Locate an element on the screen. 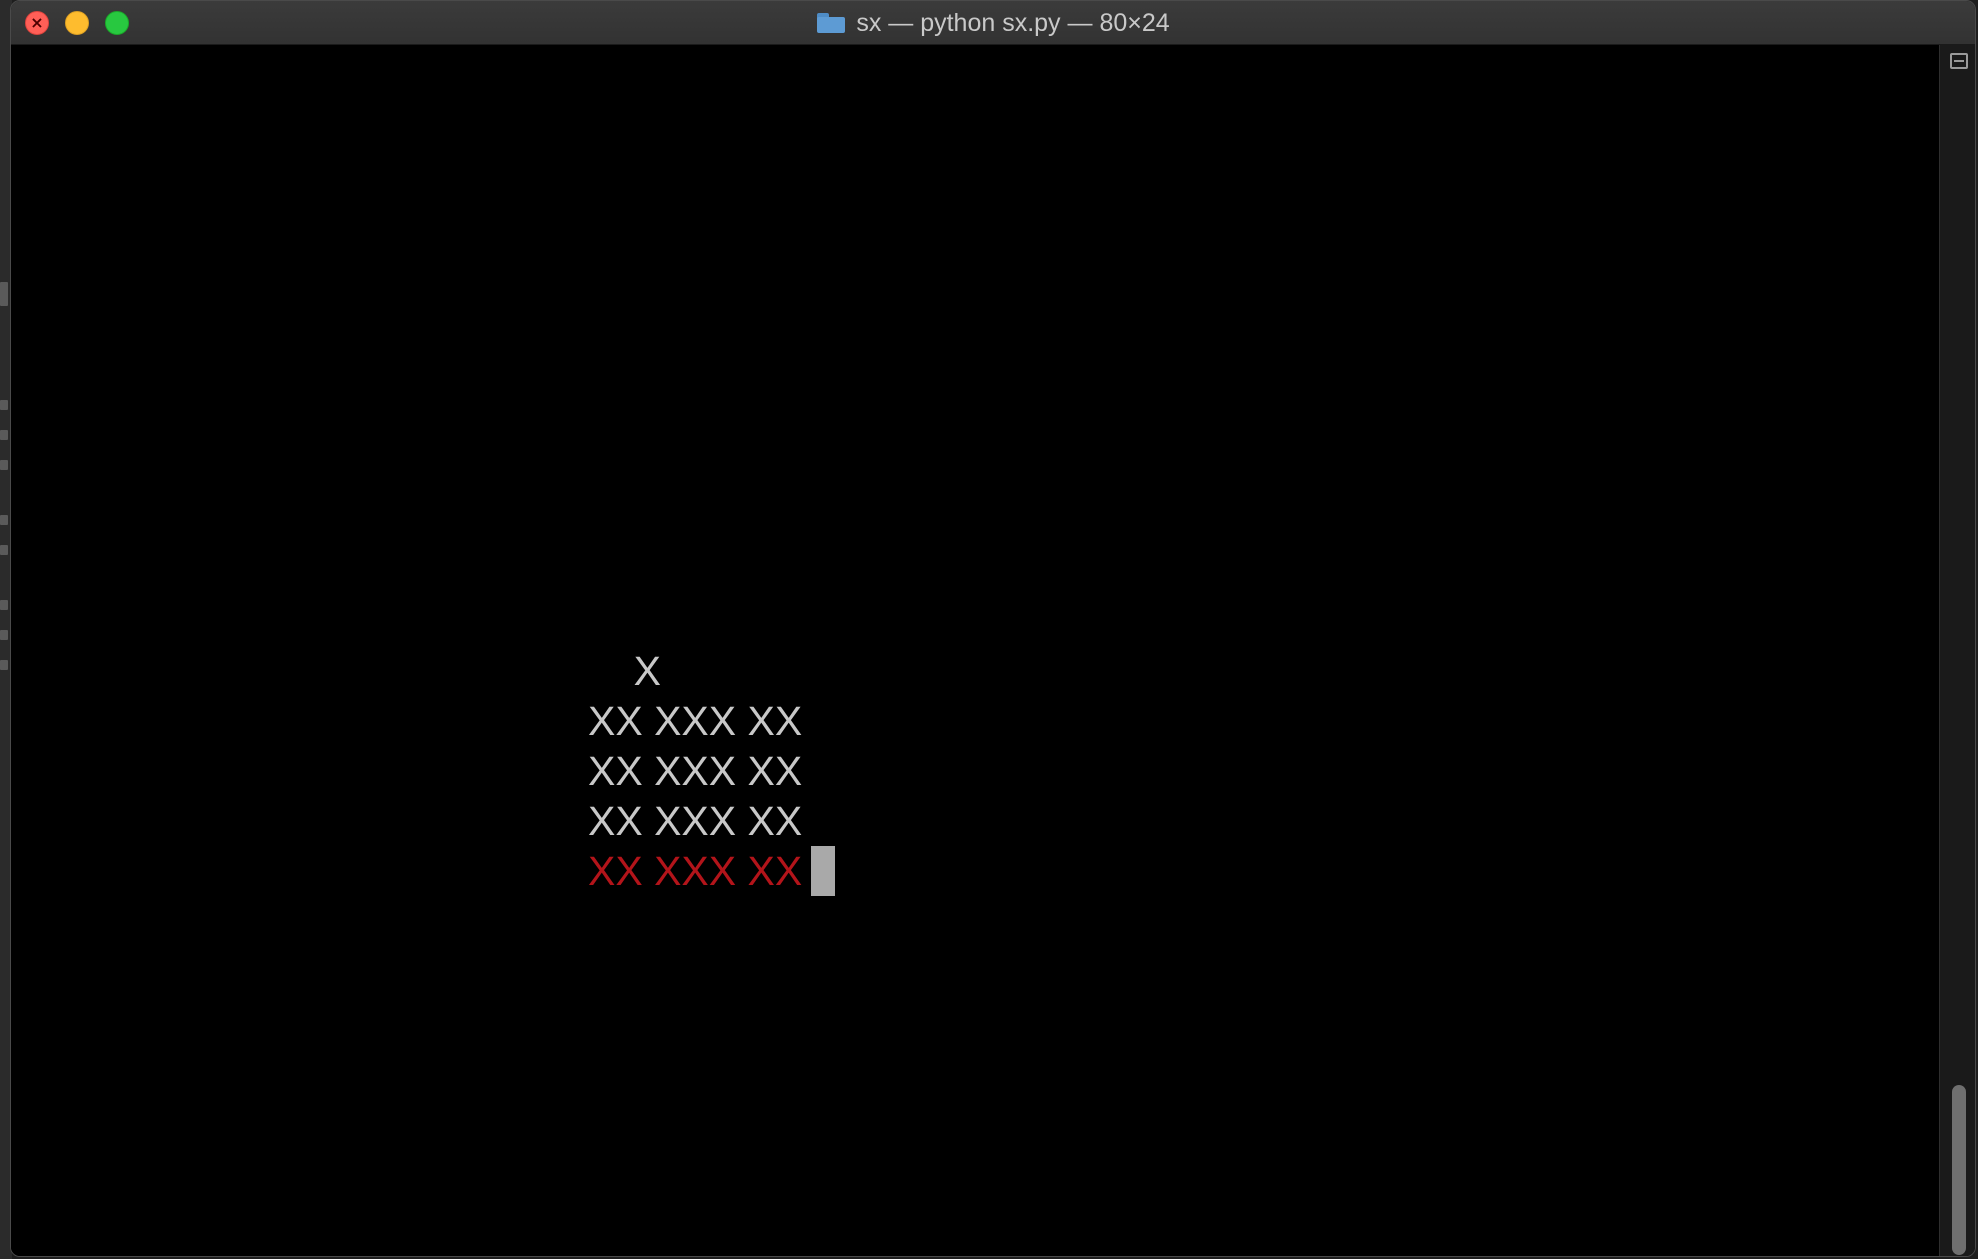  title-group: sx — python sx.py — 80×24 is located at coordinates (993, 23).